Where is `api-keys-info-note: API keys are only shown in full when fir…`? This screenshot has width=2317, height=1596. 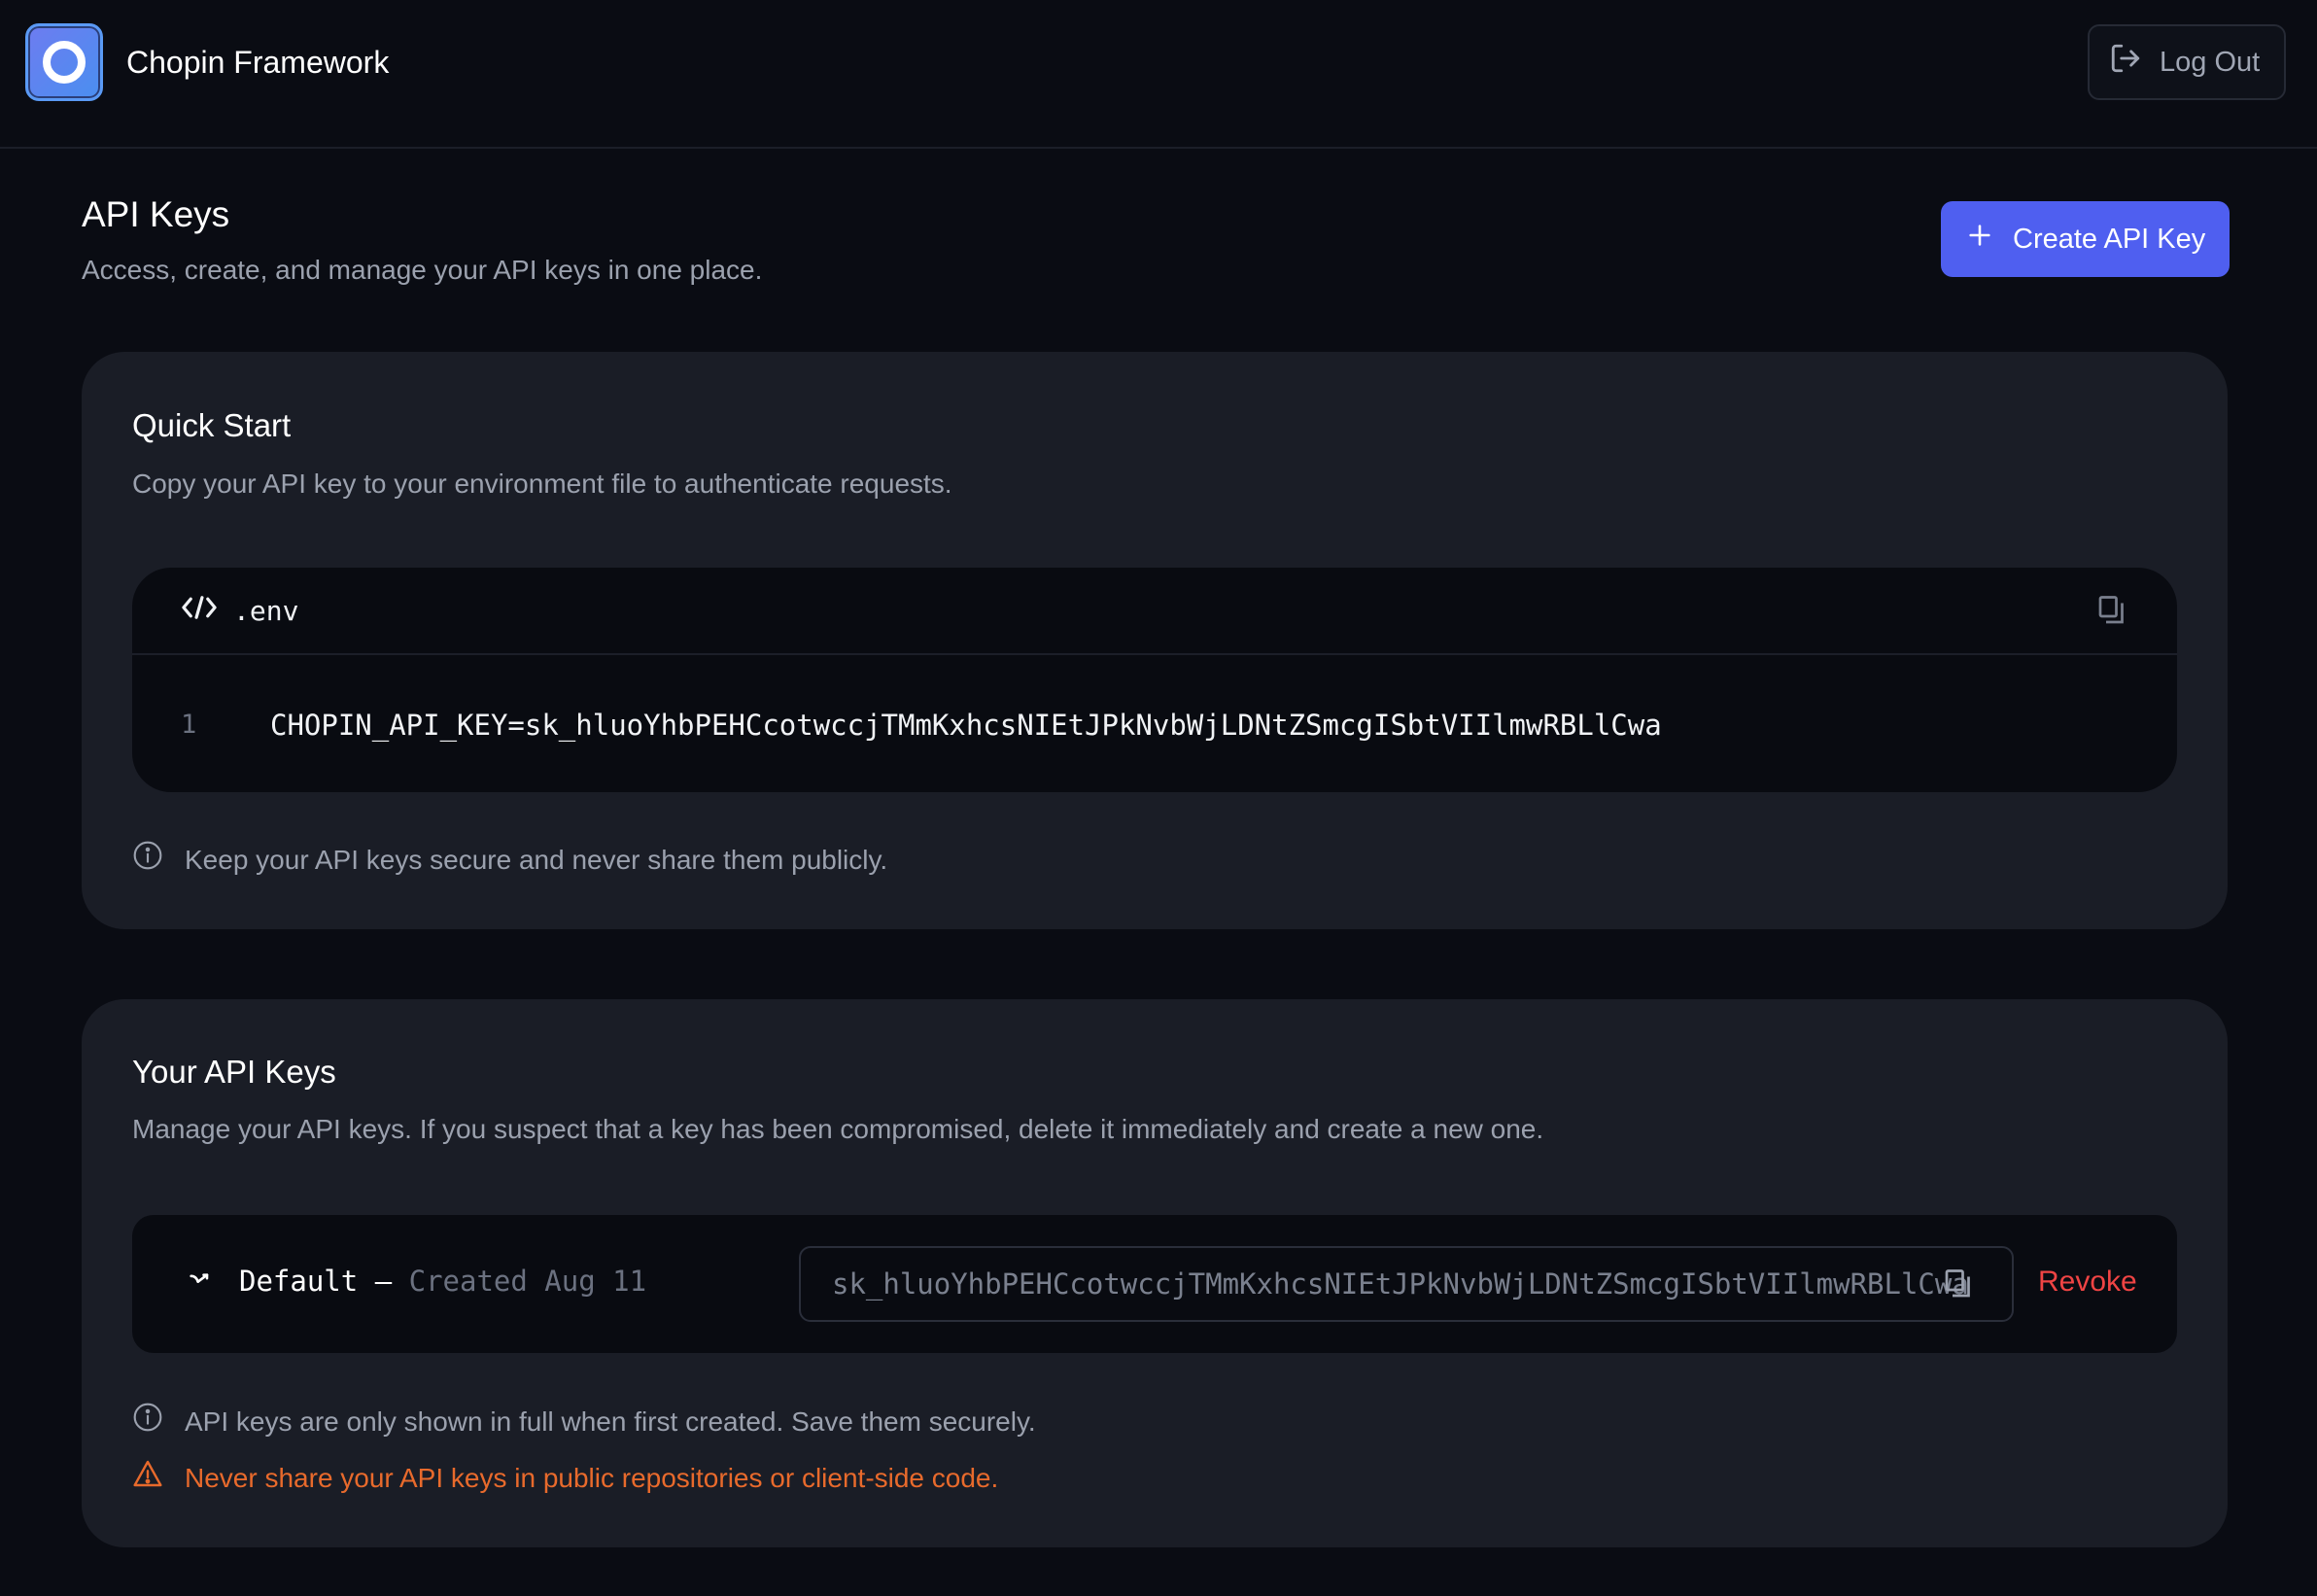 api-keys-info-note: API keys are only shown in full when fir… is located at coordinates (584, 1421).